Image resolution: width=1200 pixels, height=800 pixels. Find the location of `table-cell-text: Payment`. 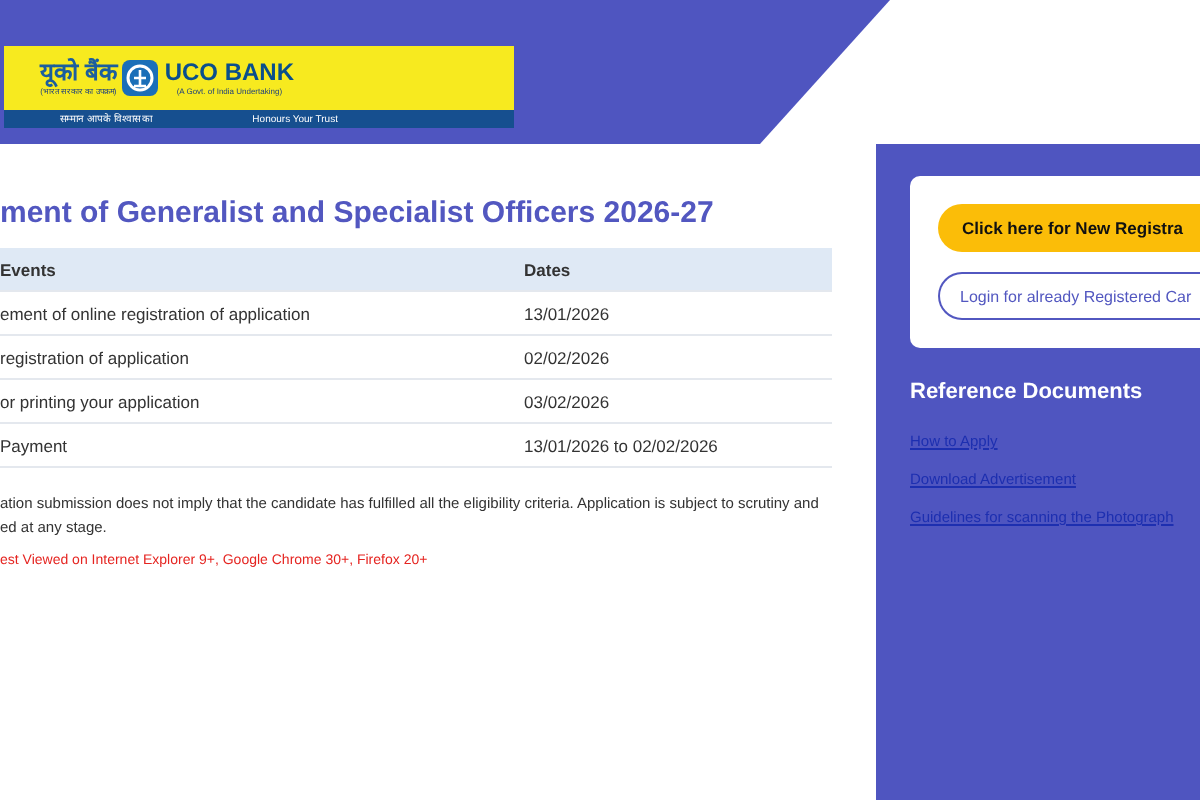

table-cell-text: Payment is located at coordinates (35, 445).